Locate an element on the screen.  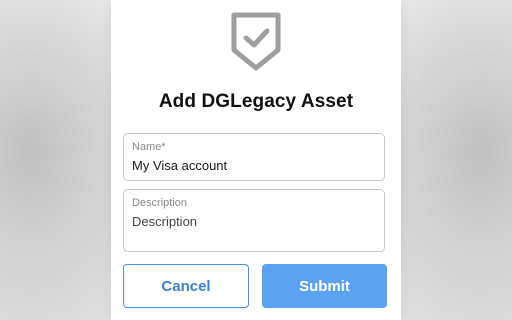
name-field-label: Name* is located at coordinates (149, 147).